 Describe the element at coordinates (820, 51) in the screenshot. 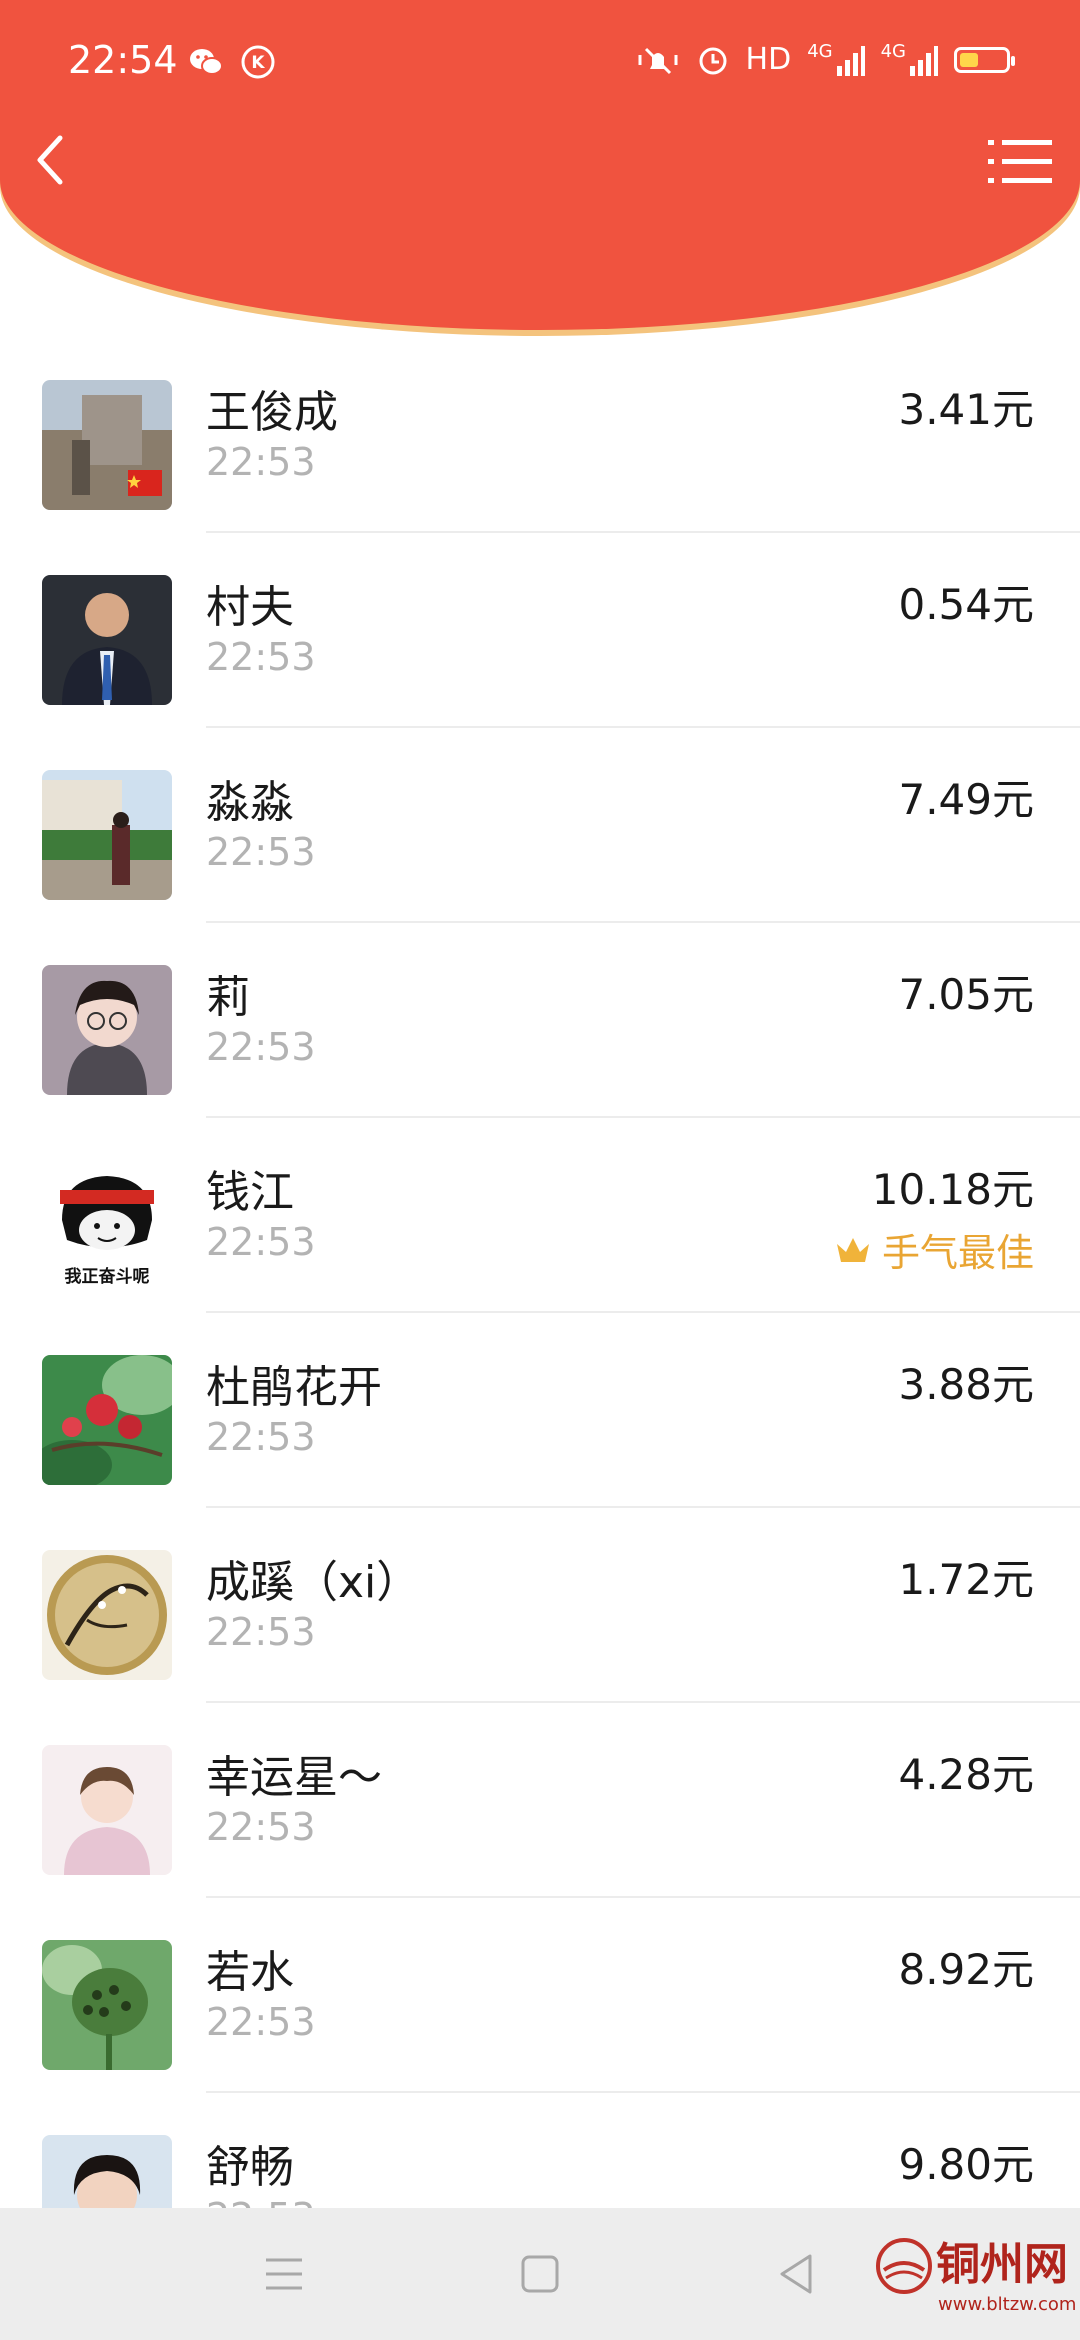

I see `network-label-1: 4G` at that location.